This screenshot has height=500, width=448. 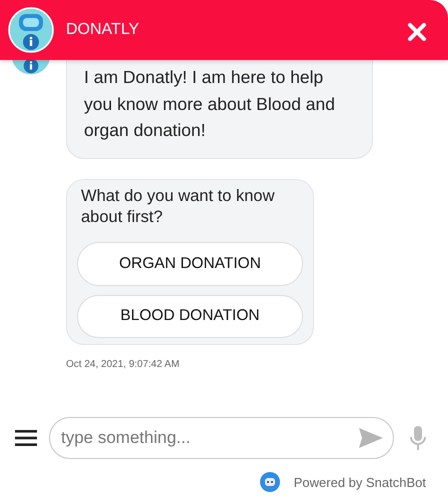 What do you see at coordinates (178, 207) in the screenshot?
I see `message-text: What do you want to know about first?` at bounding box center [178, 207].